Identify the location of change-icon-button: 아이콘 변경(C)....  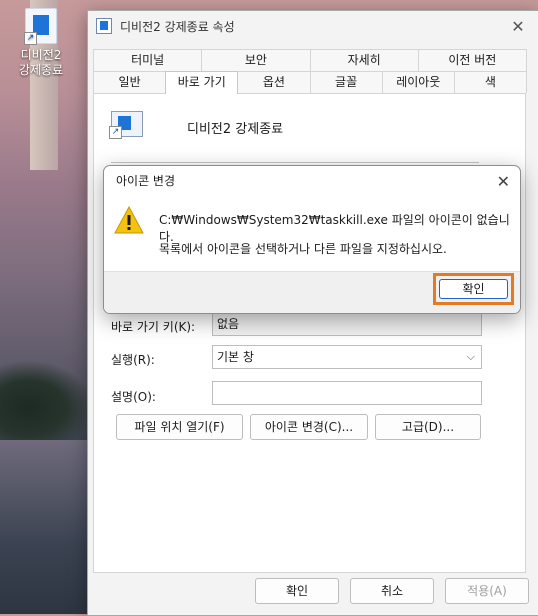
(309, 427).